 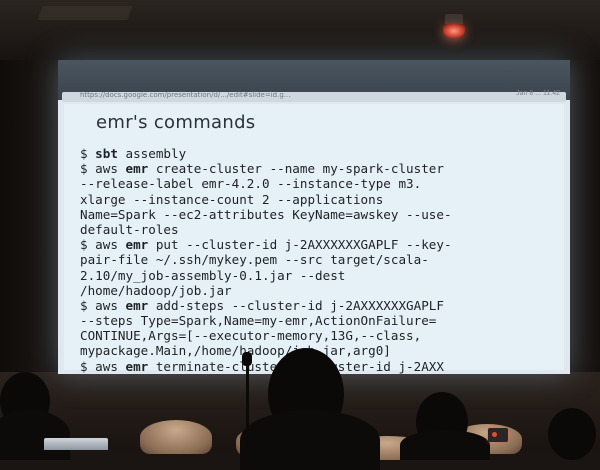 What do you see at coordinates (498, 435) in the screenshot?
I see `phone-icon` at bounding box center [498, 435].